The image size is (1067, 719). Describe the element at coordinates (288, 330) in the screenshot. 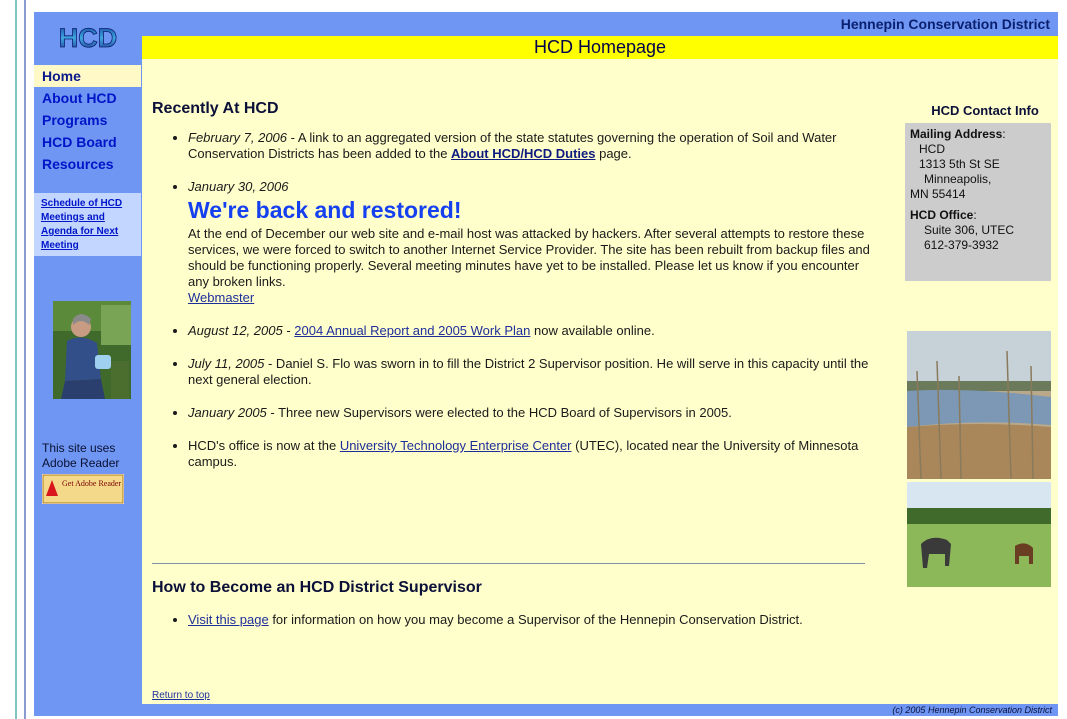

I see `news-text: -` at that location.